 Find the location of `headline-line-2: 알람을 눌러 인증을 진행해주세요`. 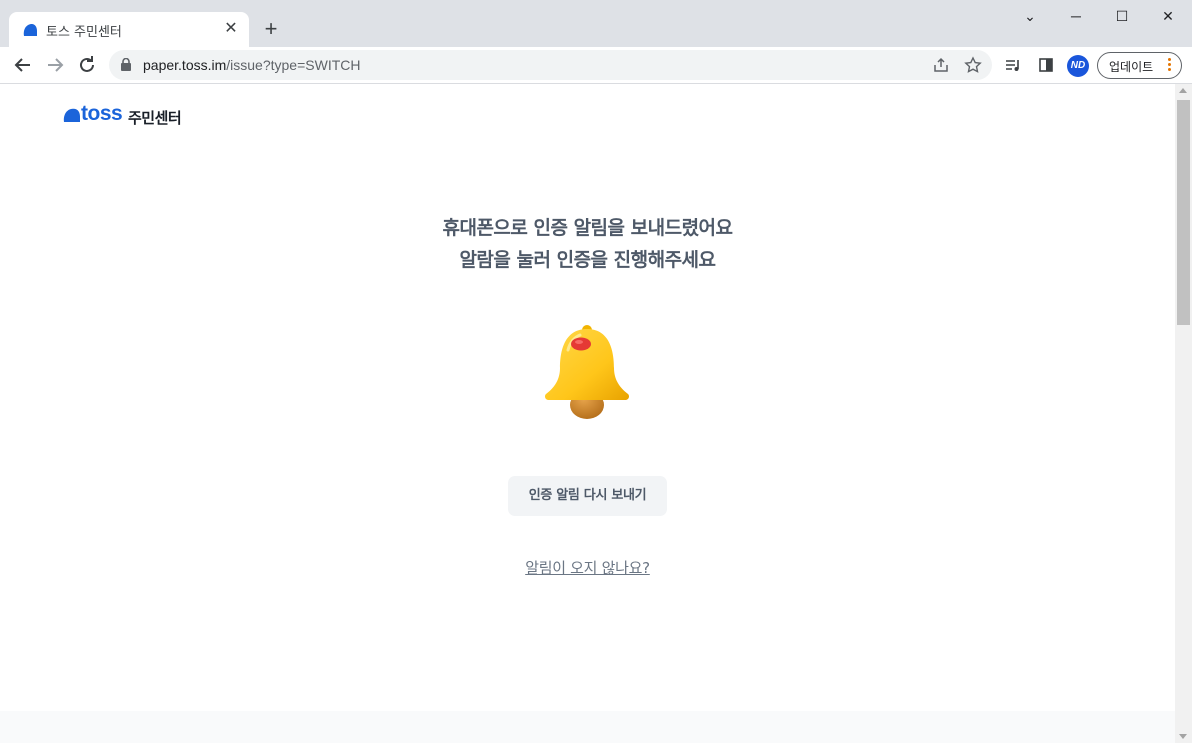

headline-line-2: 알람을 눌러 인증을 진행해주세요 is located at coordinates (587, 260).